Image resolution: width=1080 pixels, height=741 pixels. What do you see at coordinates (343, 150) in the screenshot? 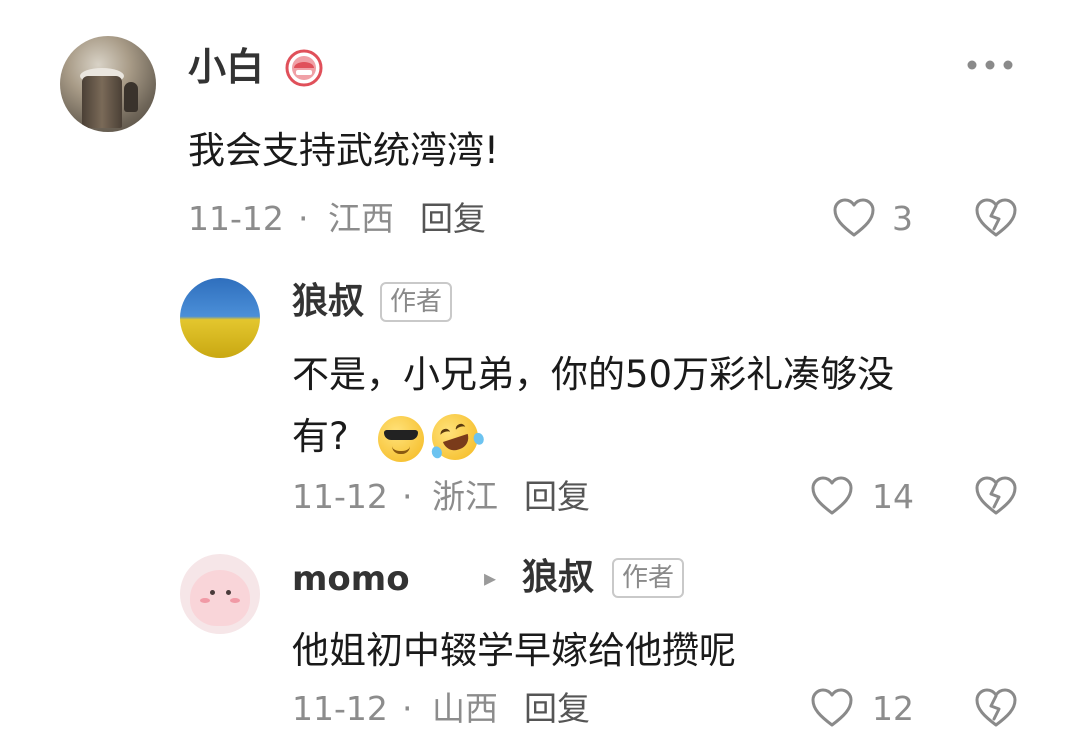
I see `comment-text: 我会支持武统湾湾!` at bounding box center [343, 150].